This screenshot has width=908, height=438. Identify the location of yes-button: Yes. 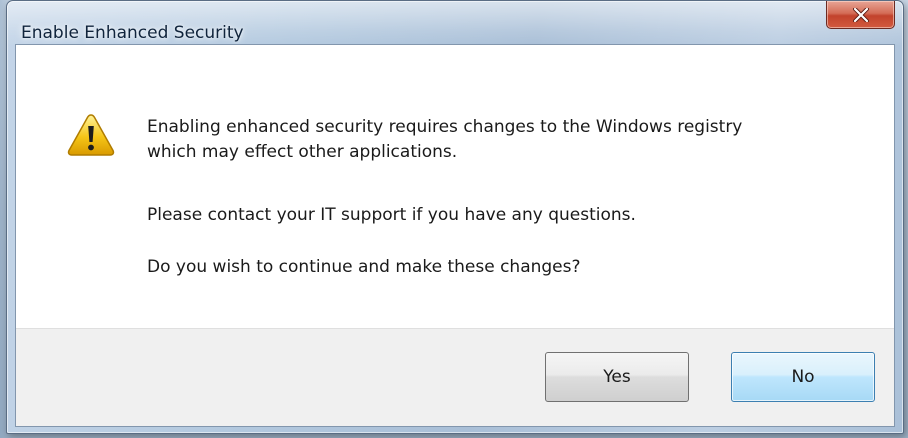
(617, 377).